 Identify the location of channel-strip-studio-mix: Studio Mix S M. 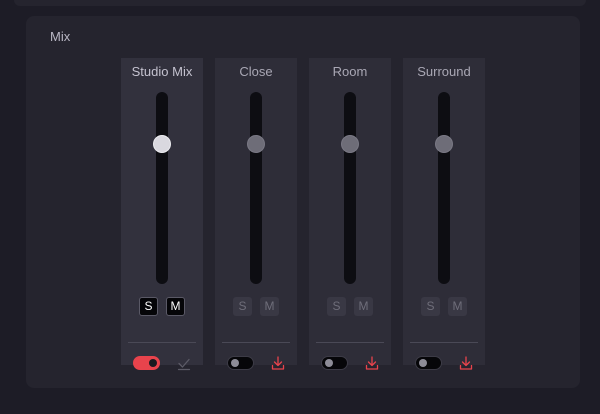
(162, 214).